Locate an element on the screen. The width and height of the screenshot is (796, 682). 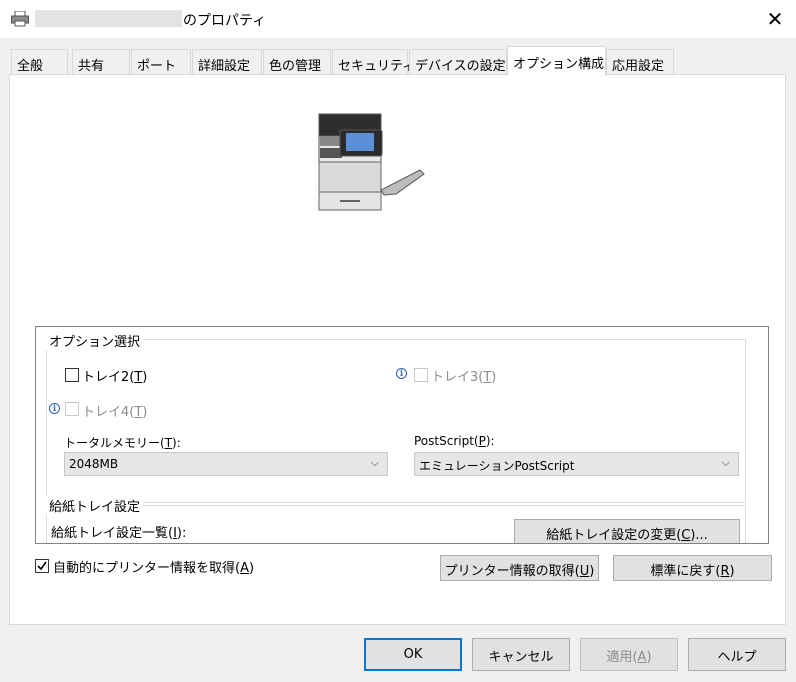
paper-tray-title: 給紙トレイ設定 is located at coordinates (95, 505).